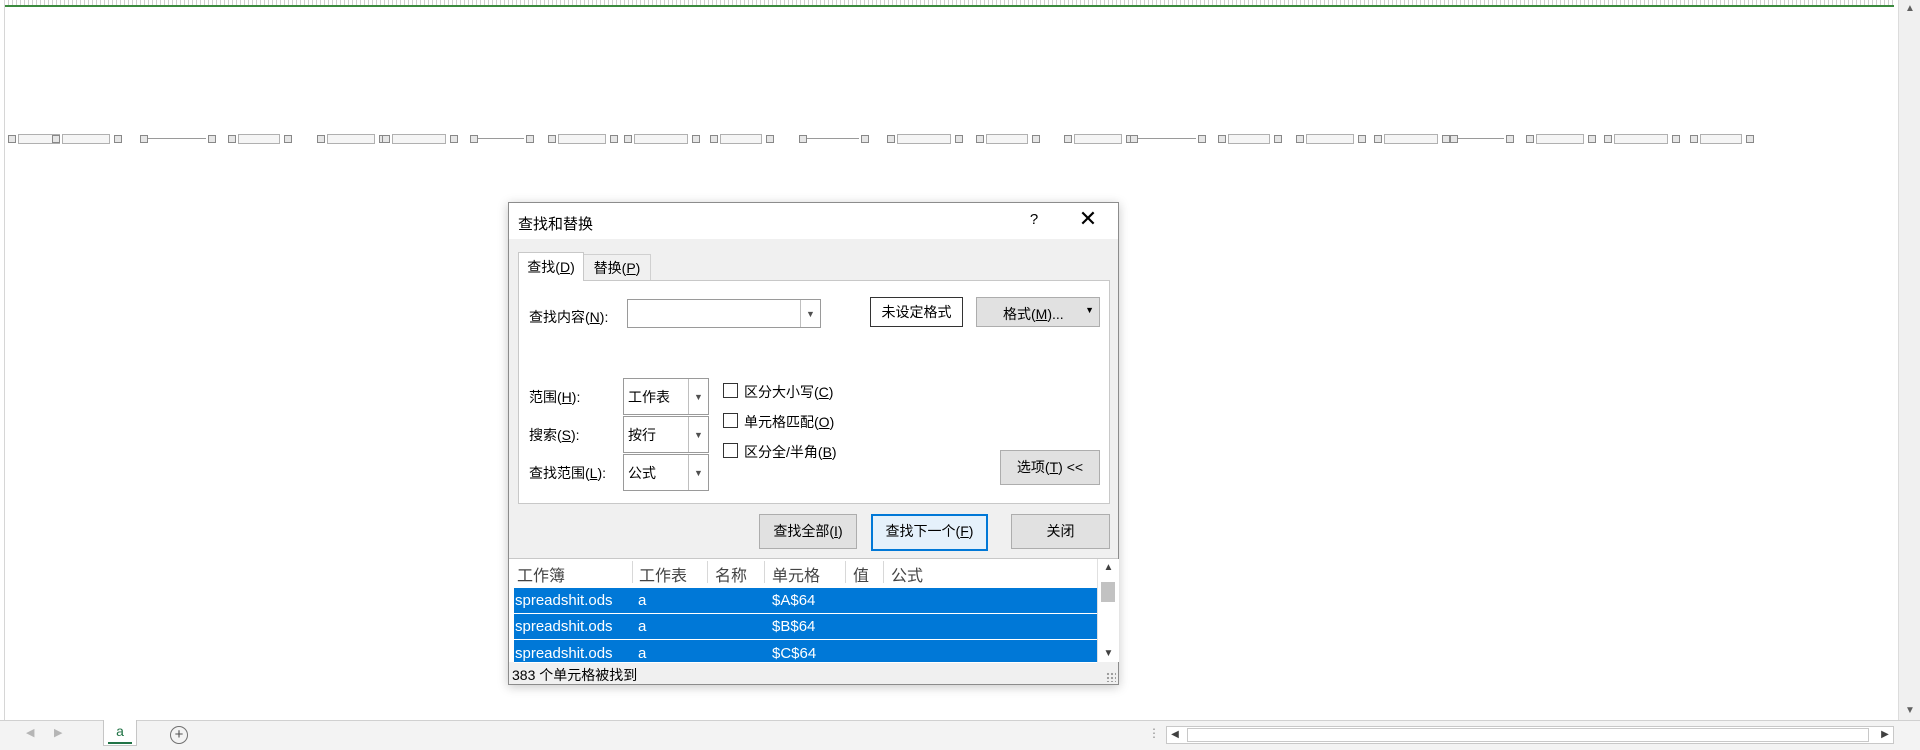 The height and width of the screenshot is (750, 1920). I want to click on find-what-input: ▼, so click(724, 313).